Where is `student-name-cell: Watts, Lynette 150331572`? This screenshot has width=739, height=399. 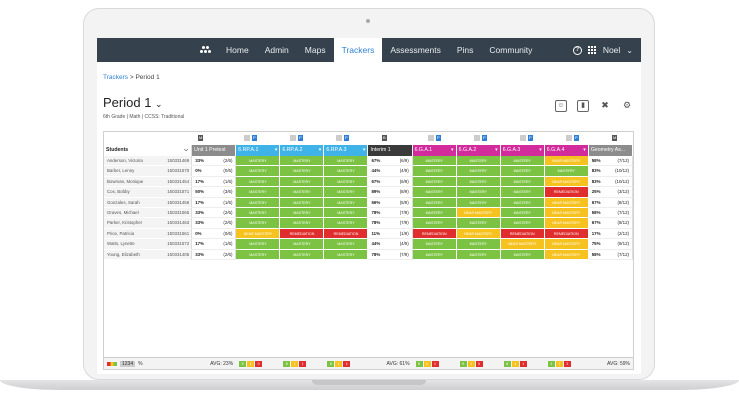 student-name-cell: Watts, Lynette 150331572 is located at coordinates (148, 244).